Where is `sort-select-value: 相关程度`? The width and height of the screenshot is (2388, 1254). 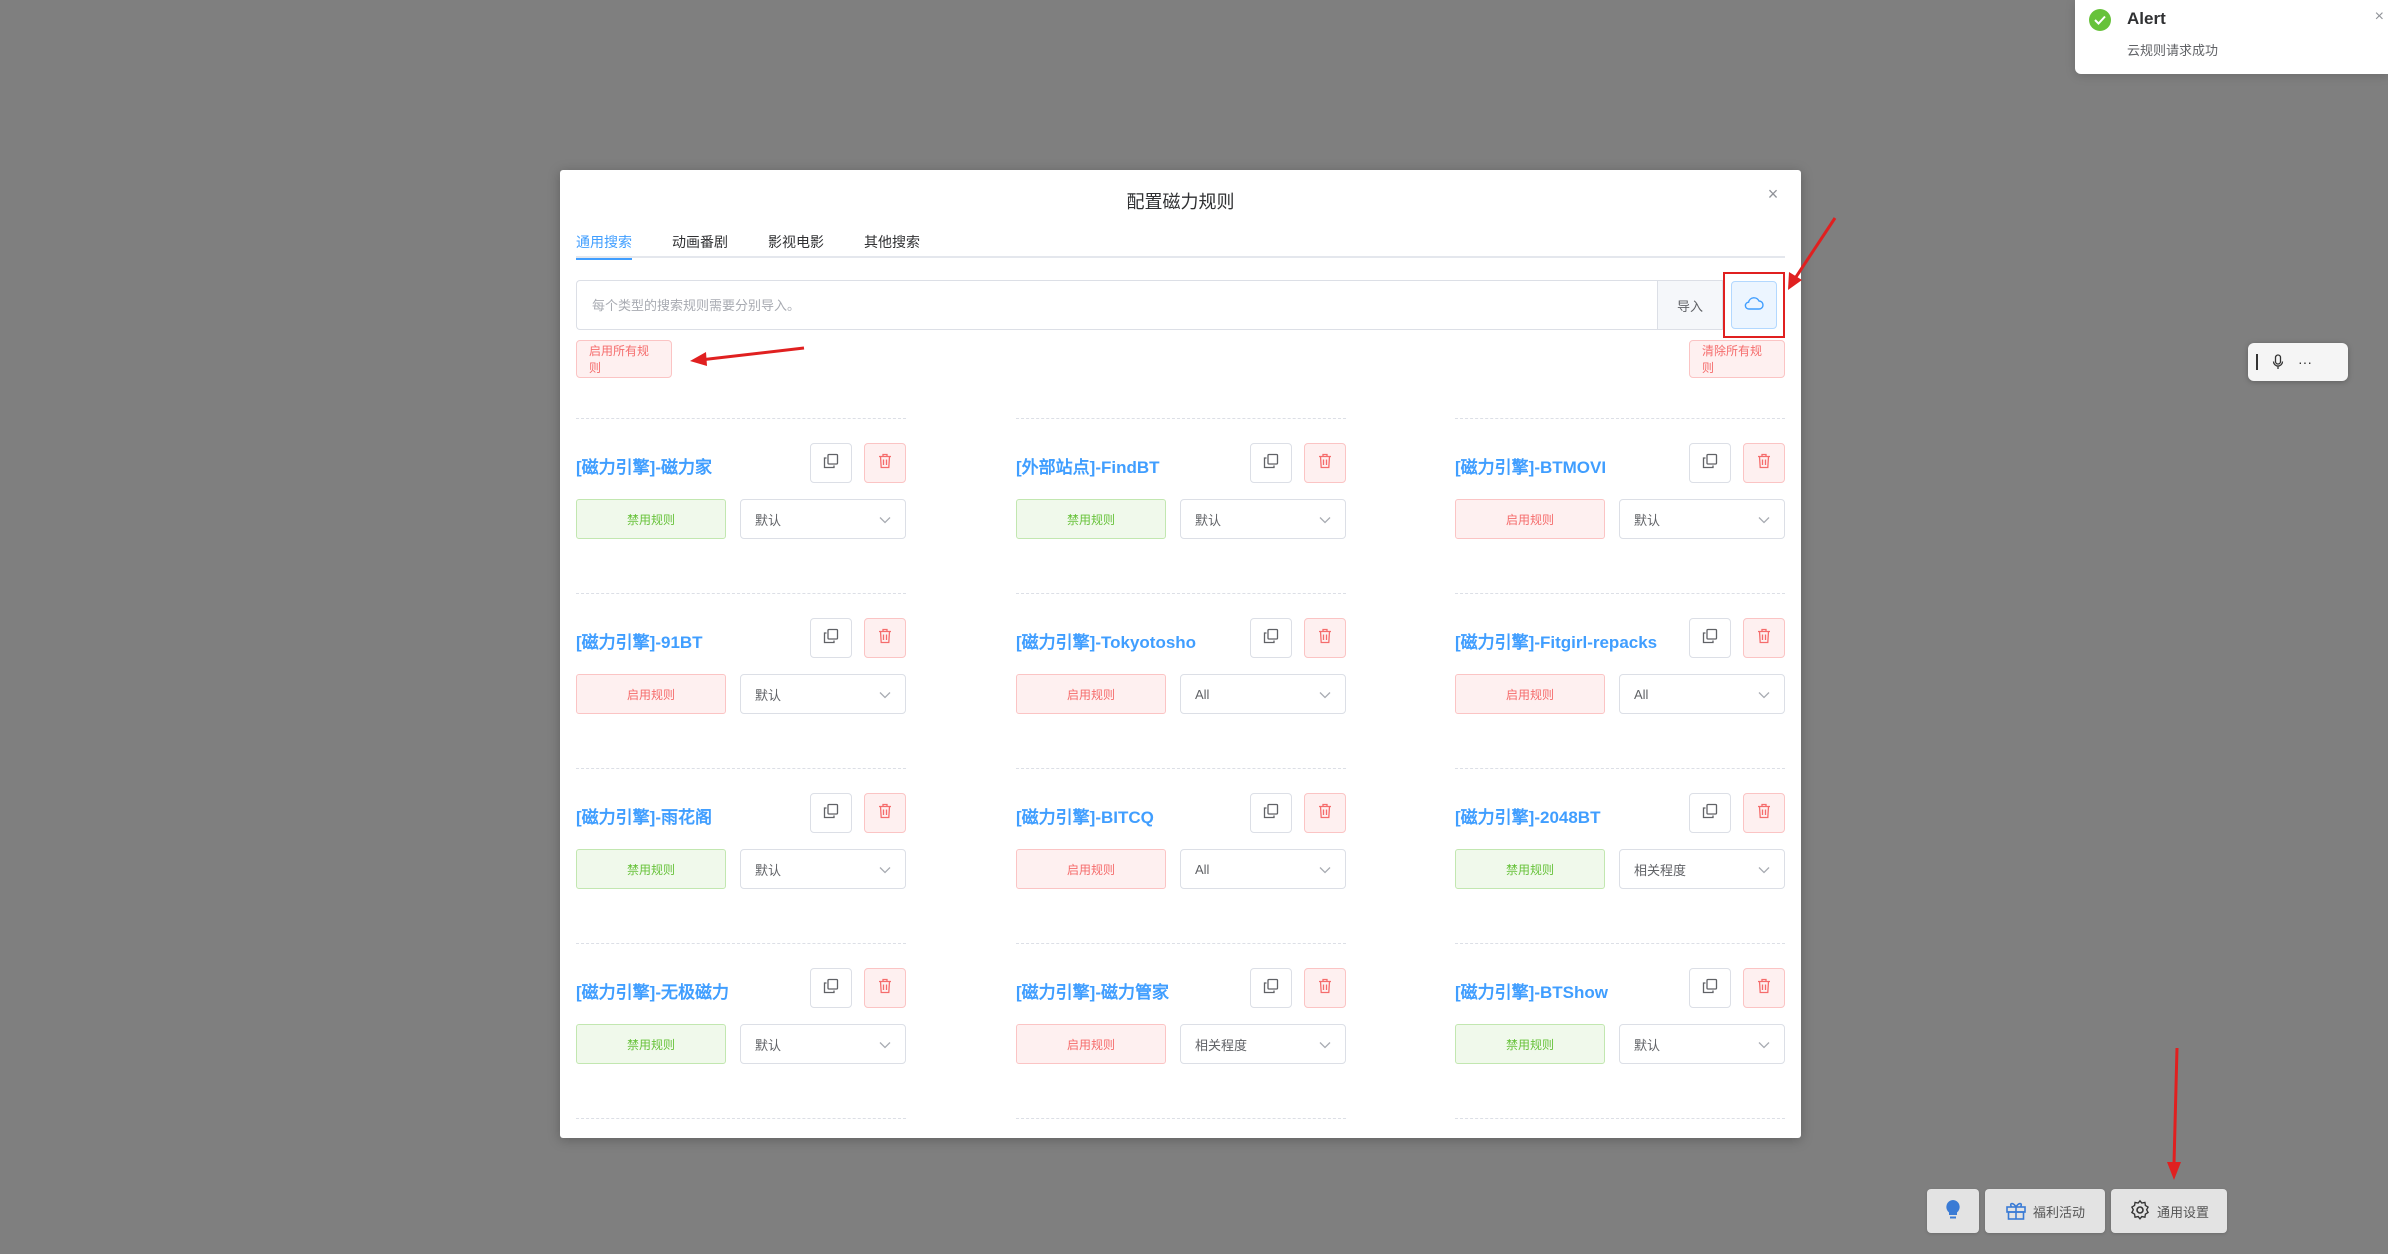
sort-select-value: 相关程度 is located at coordinates (1221, 1045).